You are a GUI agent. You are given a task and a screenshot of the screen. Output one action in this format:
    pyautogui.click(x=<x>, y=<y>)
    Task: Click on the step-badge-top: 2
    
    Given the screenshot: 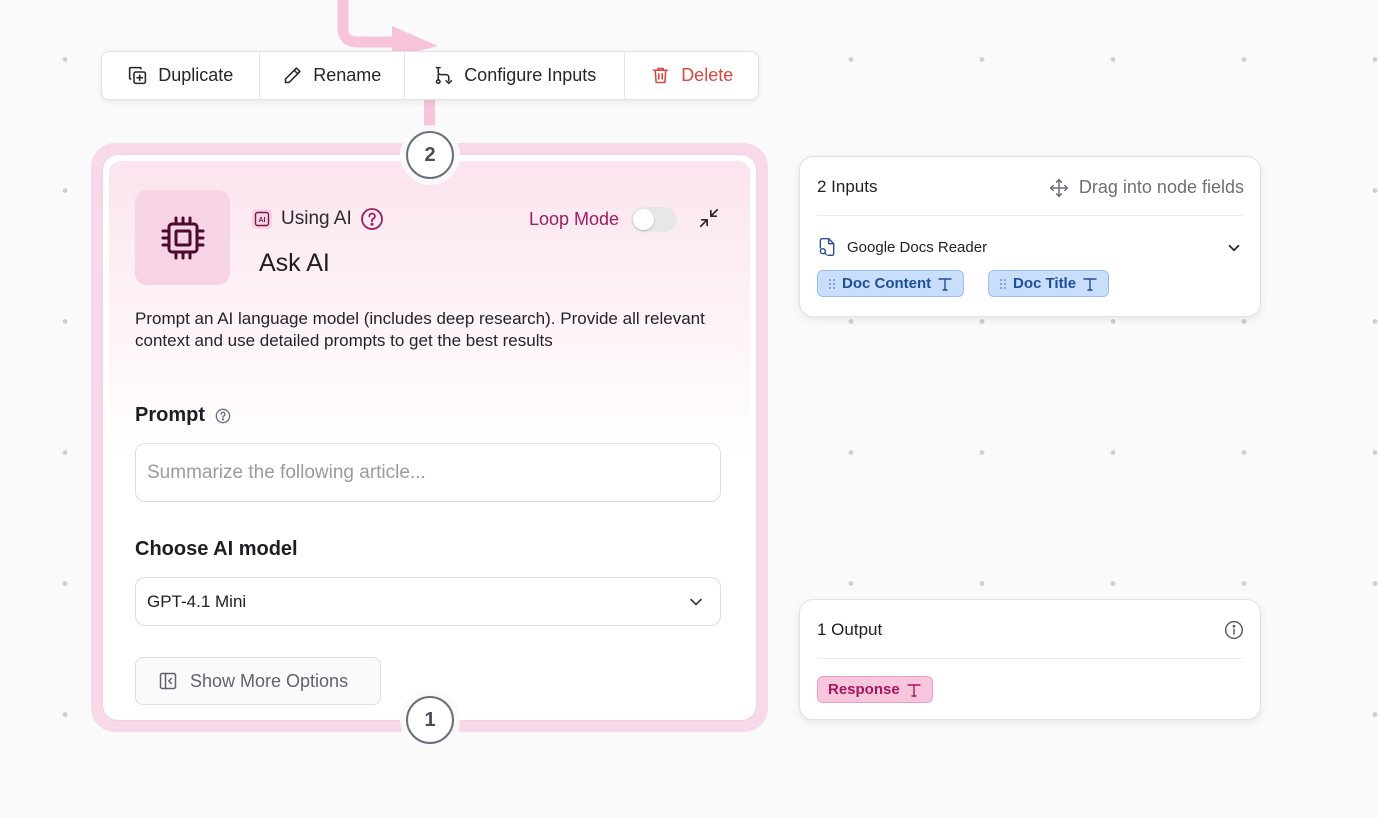 What is the action you would take?
    pyautogui.click(x=430, y=155)
    